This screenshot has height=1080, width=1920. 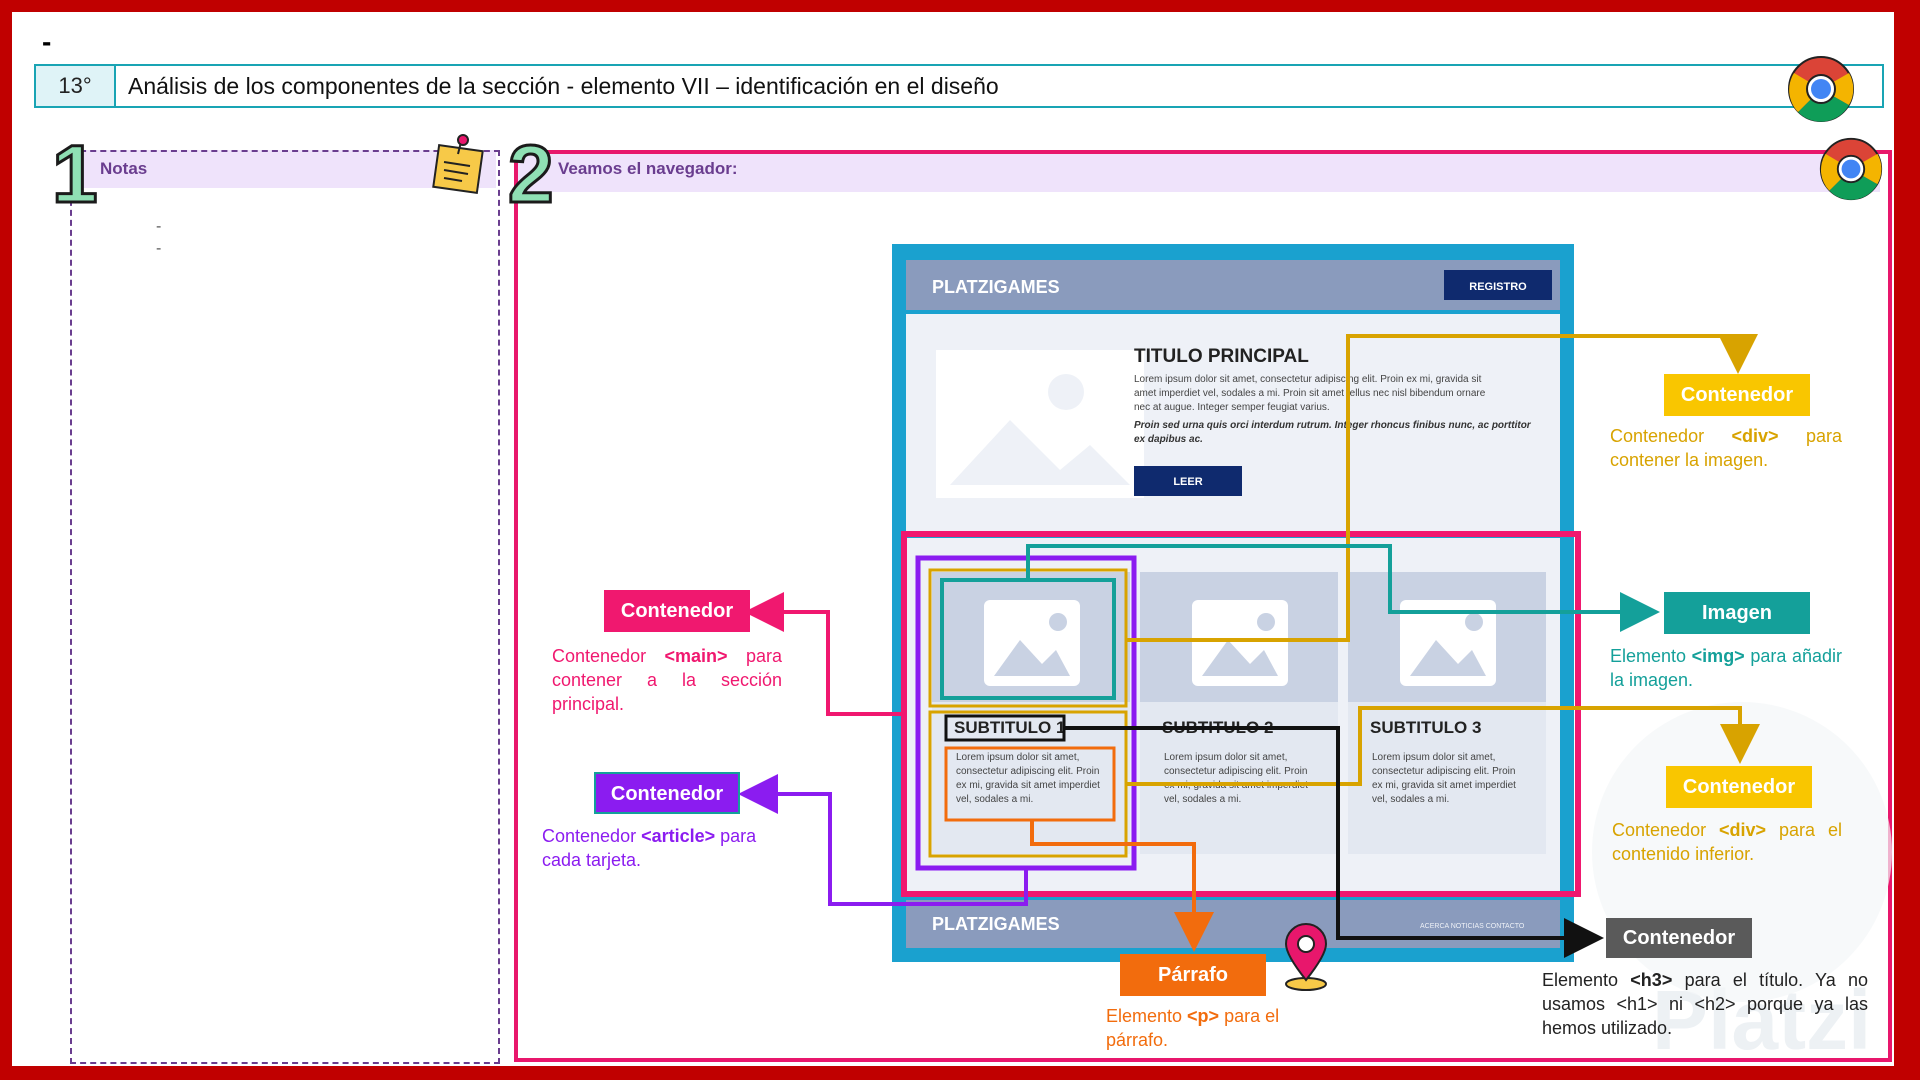 I want to click on p-description: Elemento <p> para el párrafo., so click(x=1193, y=1028).